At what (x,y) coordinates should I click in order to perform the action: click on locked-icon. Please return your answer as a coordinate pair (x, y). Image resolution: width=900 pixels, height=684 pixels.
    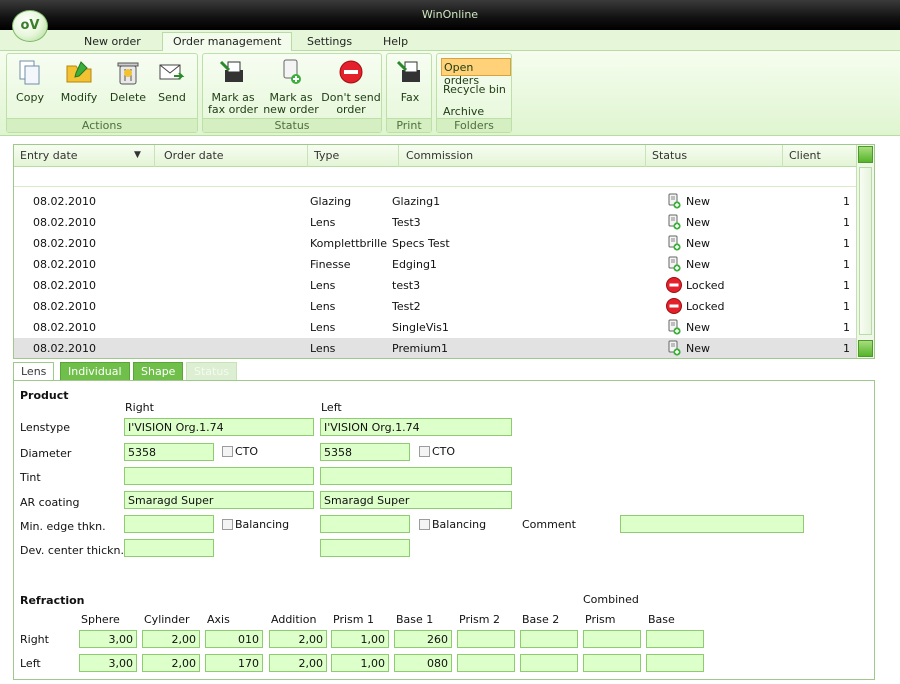
    Looking at the image, I should click on (674, 285).